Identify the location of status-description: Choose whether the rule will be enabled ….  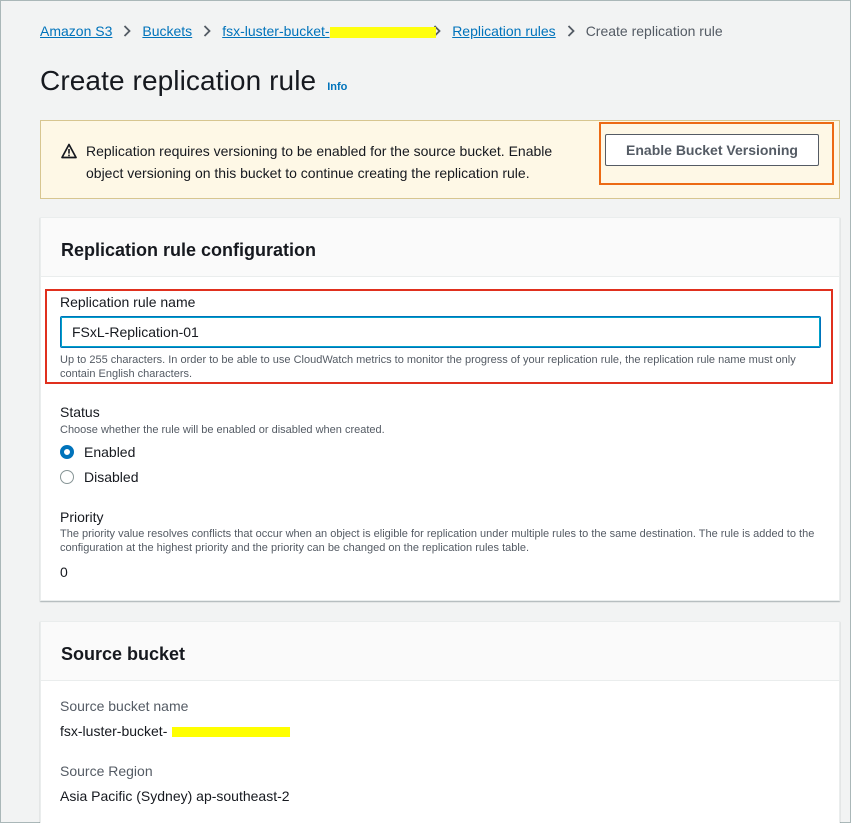
(222, 430).